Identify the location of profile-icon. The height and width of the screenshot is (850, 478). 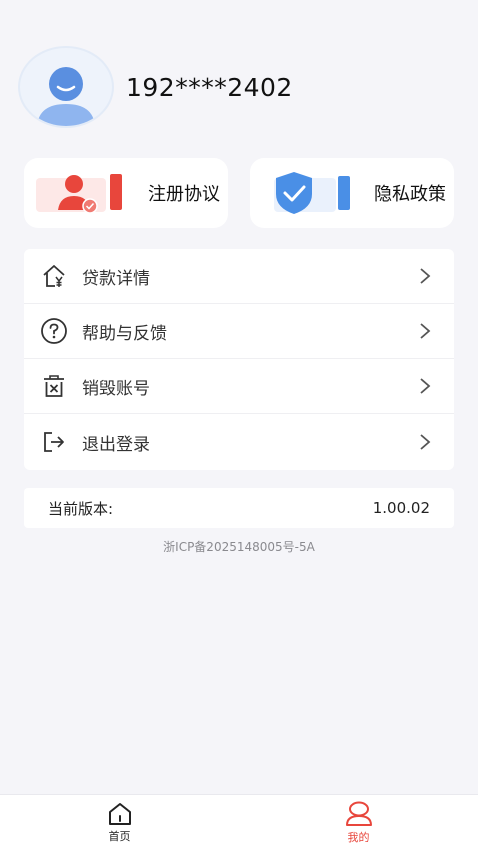
(358, 813).